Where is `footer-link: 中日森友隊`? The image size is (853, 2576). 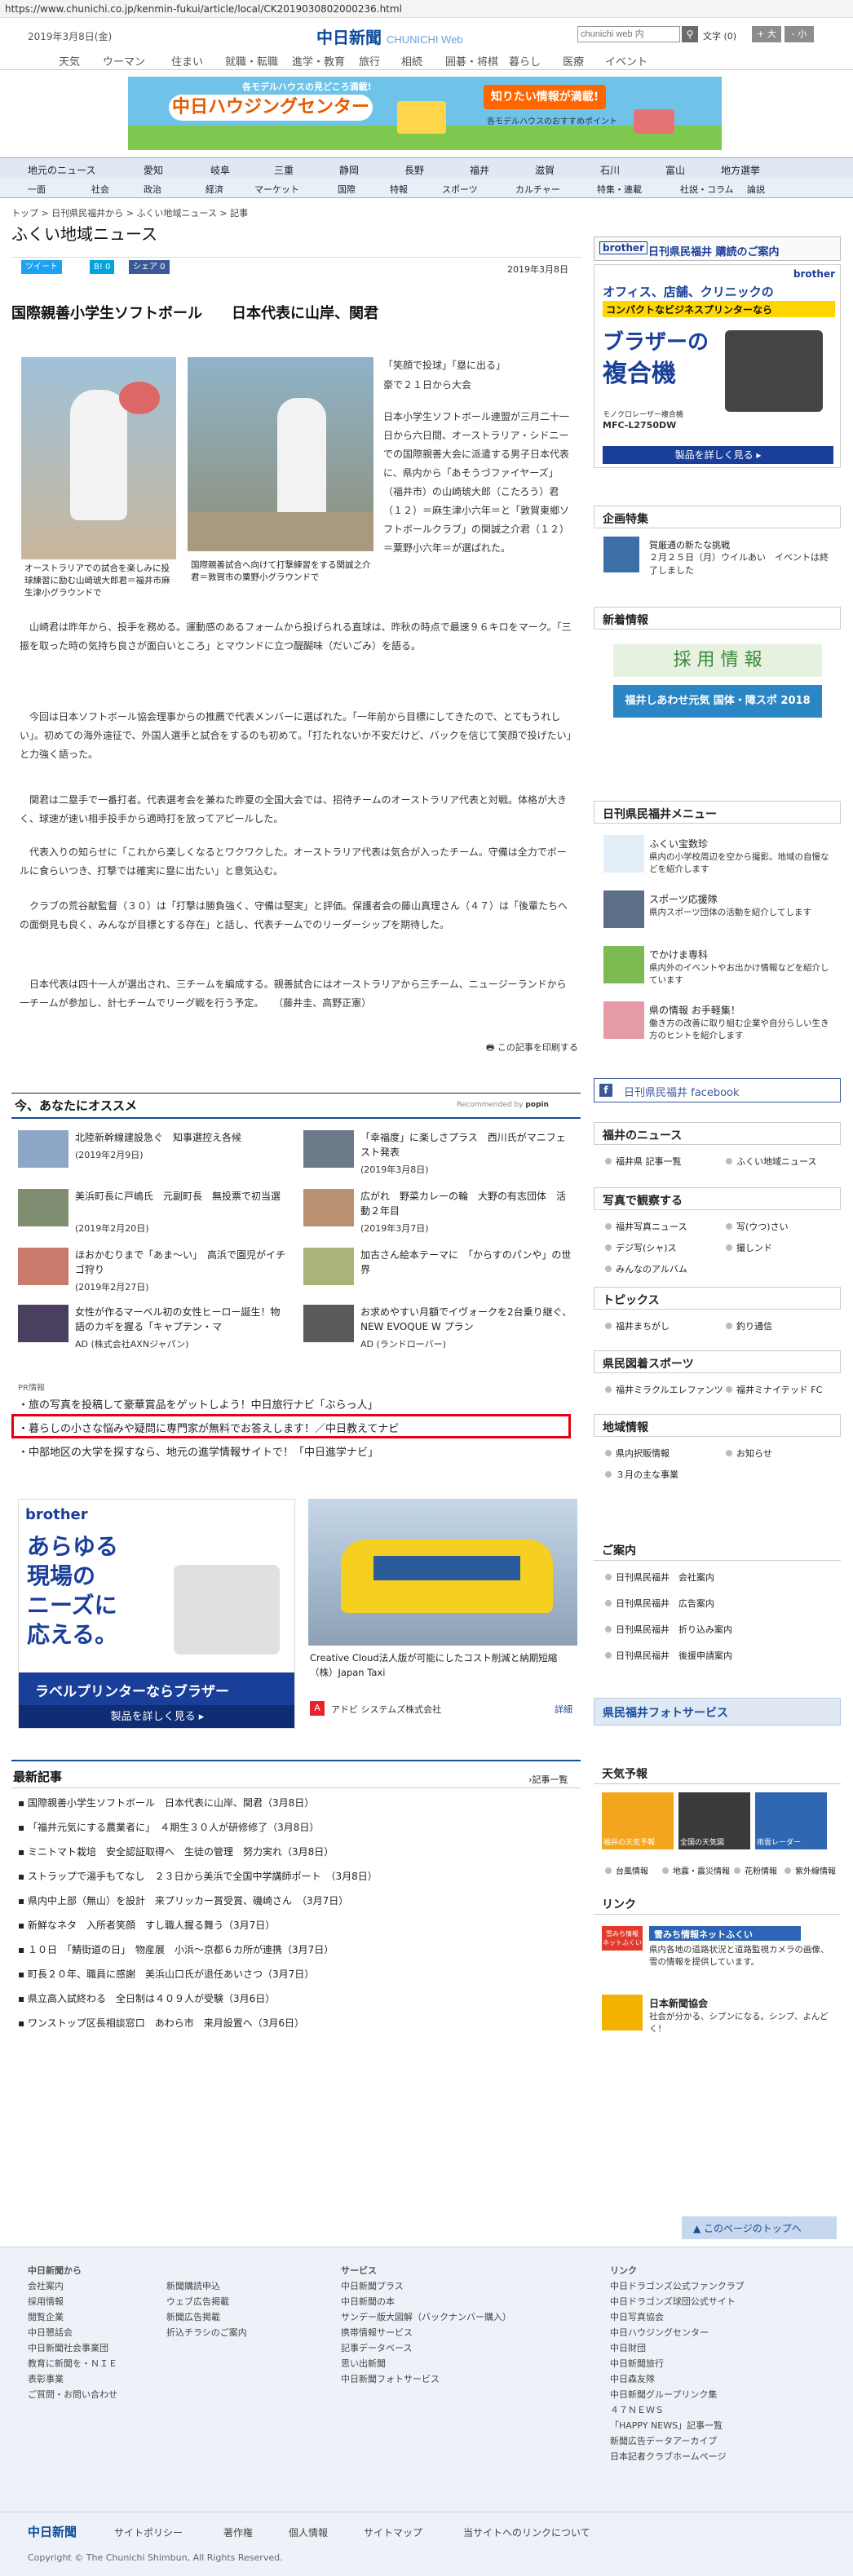
footer-link: 中日森友隊 is located at coordinates (724, 2379).